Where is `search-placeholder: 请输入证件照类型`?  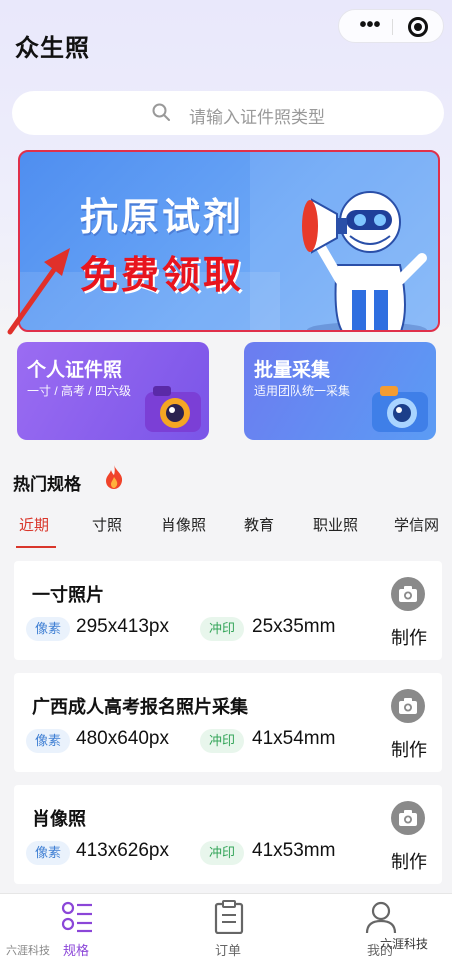
search-placeholder: 请输入证件照类型 is located at coordinates (257, 117).